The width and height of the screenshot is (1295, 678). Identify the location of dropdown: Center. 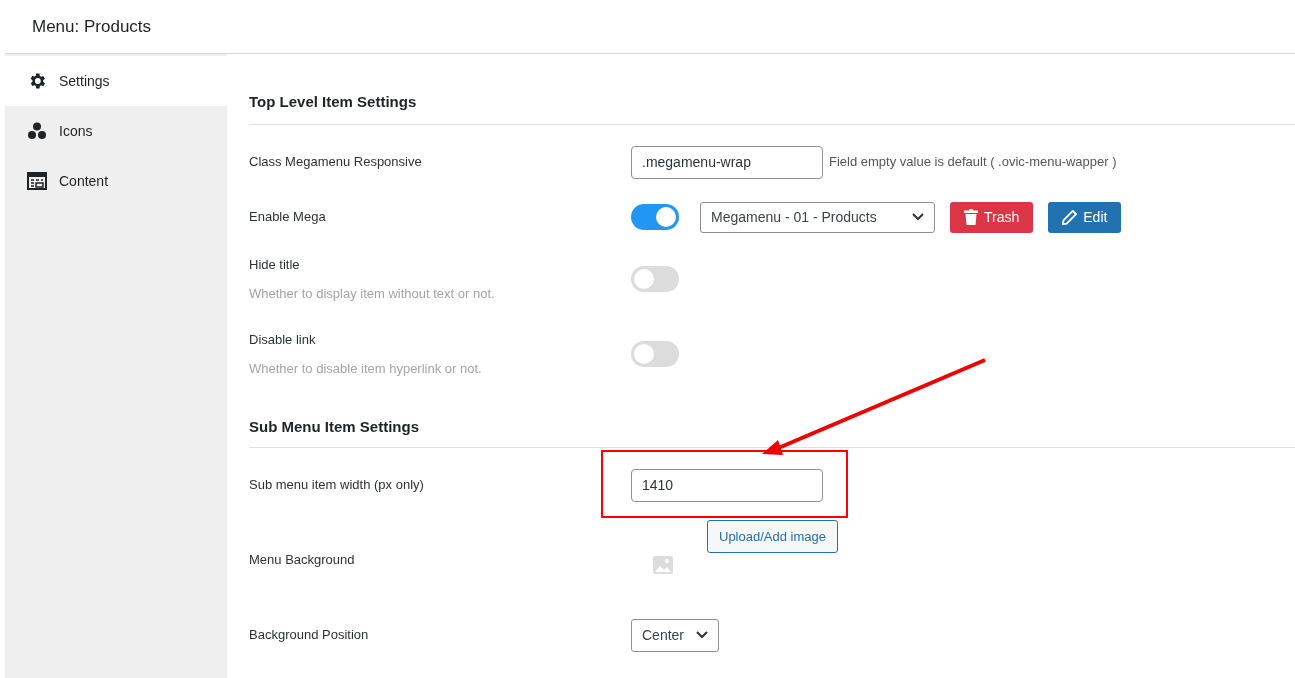
(675, 635).